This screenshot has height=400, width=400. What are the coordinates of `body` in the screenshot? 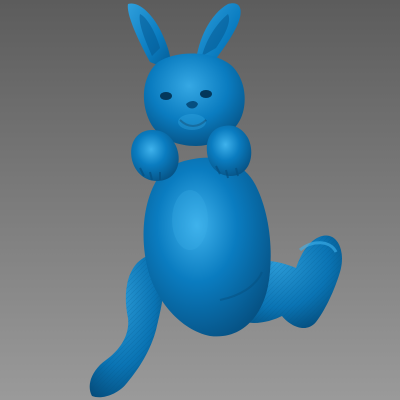 It's located at (207, 247).